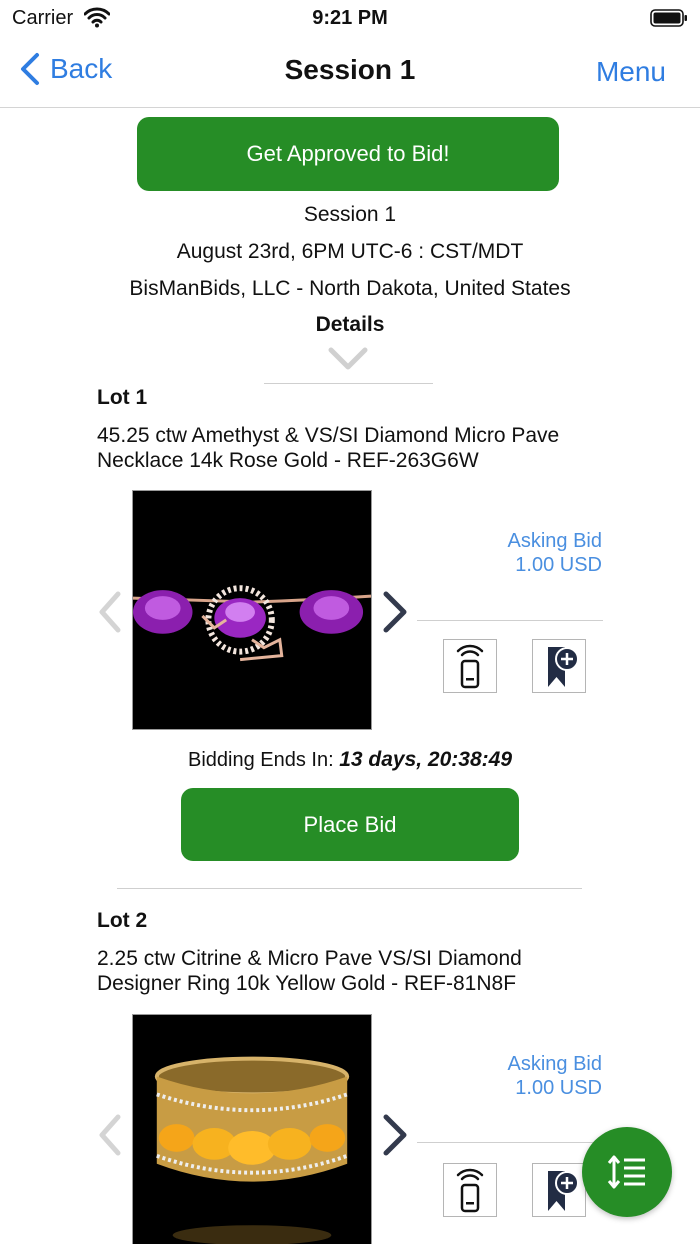 This screenshot has width=700, height=1244. I want to click on lot-1-image, so click(252, 610).